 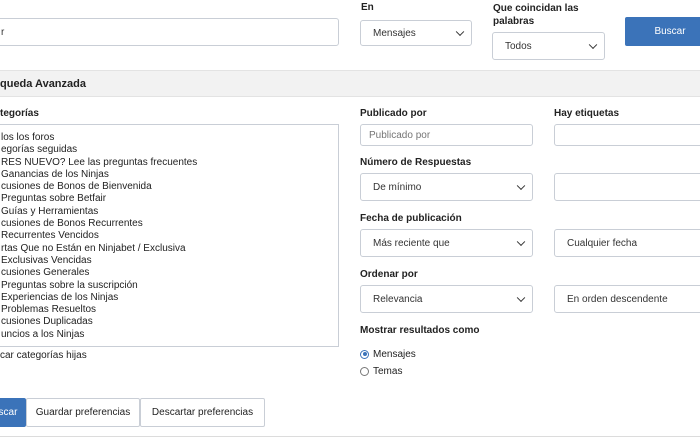 I want to click on results-option-topics: Temas, so click(x=381, y=371).